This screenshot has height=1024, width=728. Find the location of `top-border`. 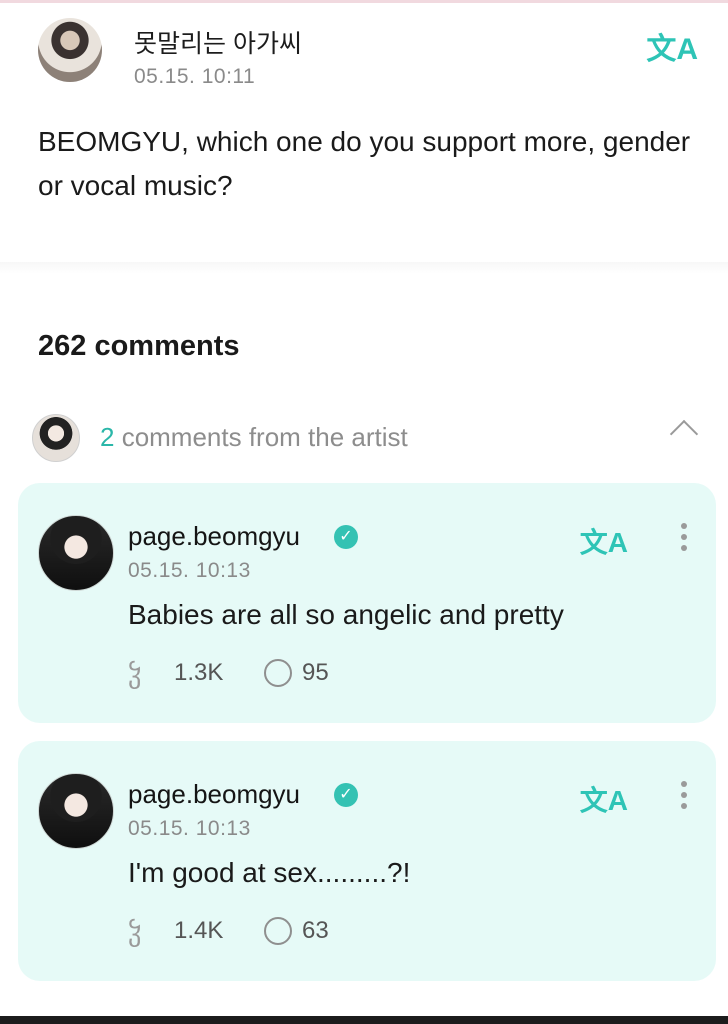

top-border is located at coordinates (364, 1).